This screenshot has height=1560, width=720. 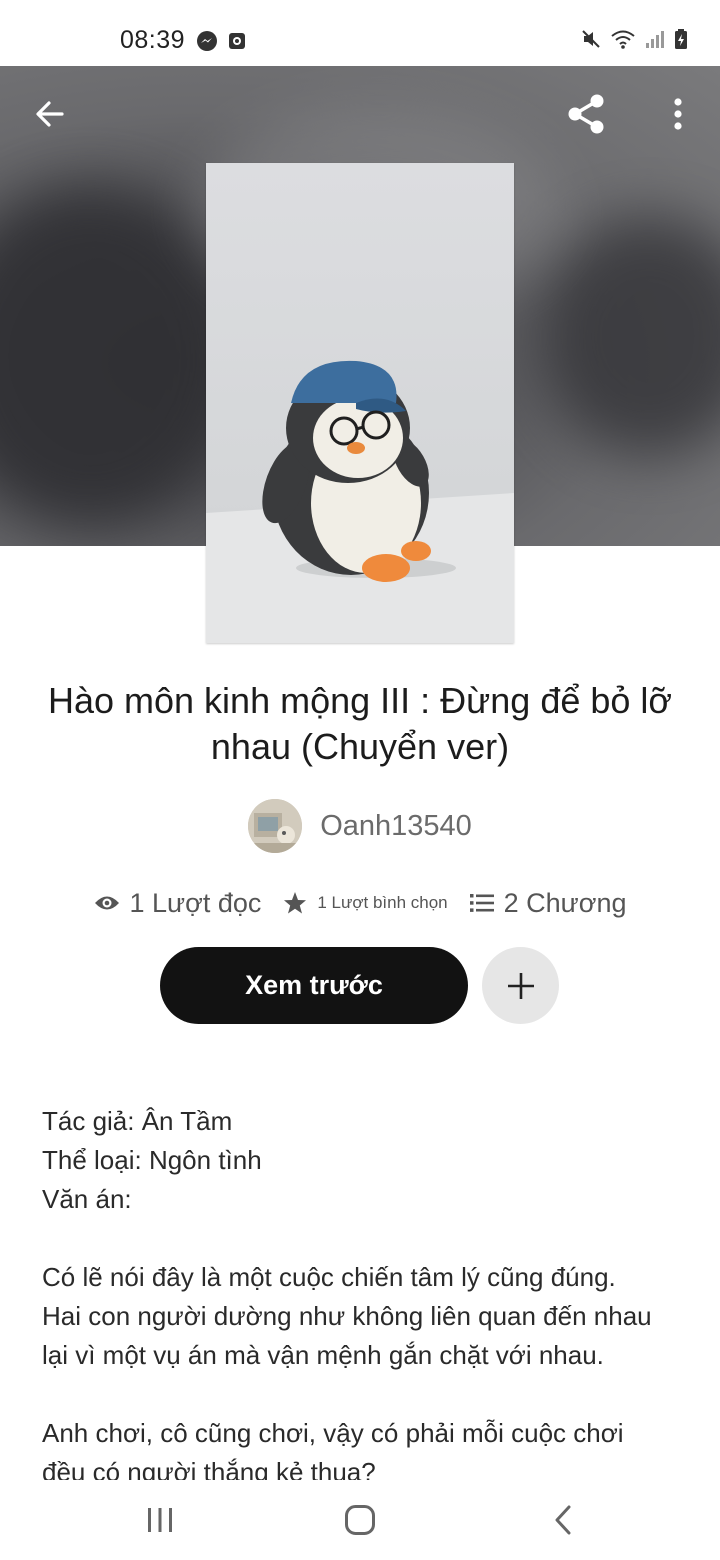 I want to click on stats-row: 1 Lượt đọc 1 Lượt bình chọn 2 Chương, so click(x=360, y=903).